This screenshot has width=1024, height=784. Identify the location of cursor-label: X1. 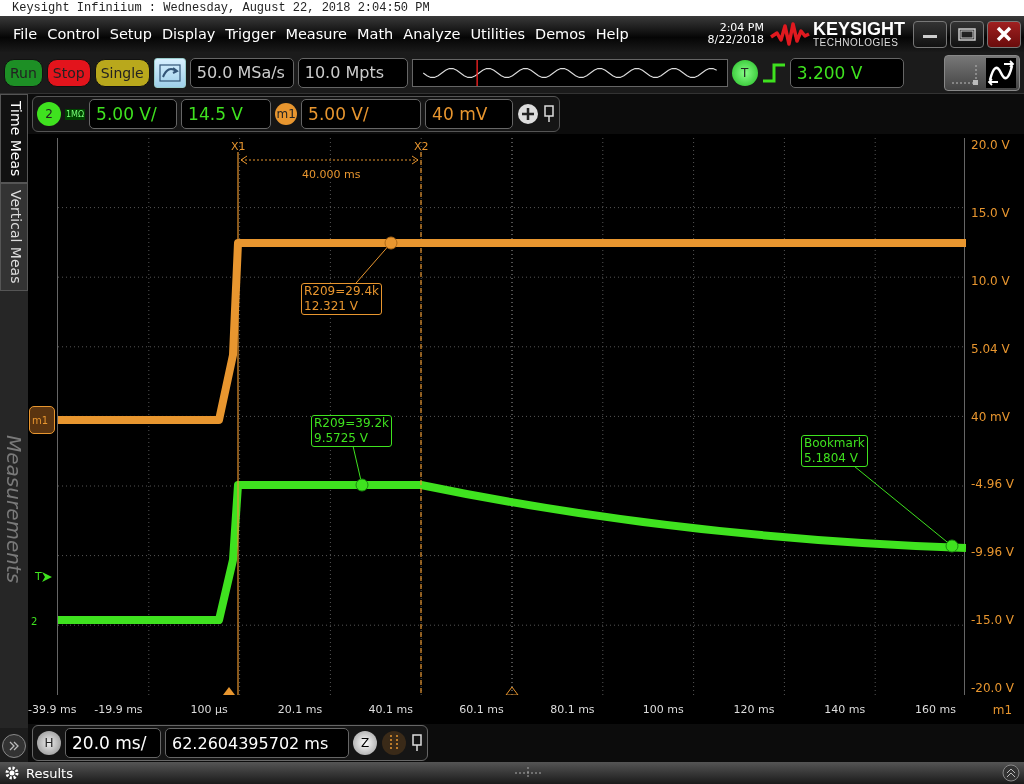
(238, 146).